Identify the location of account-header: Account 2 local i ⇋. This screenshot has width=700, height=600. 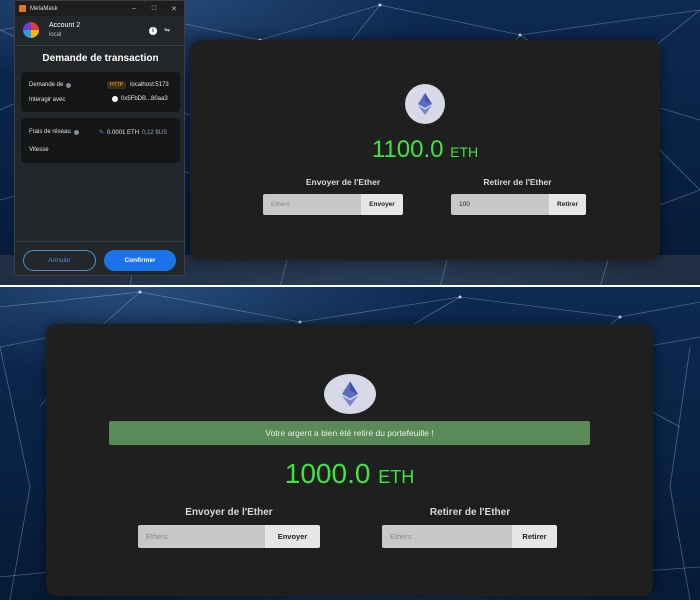
(99, 31).